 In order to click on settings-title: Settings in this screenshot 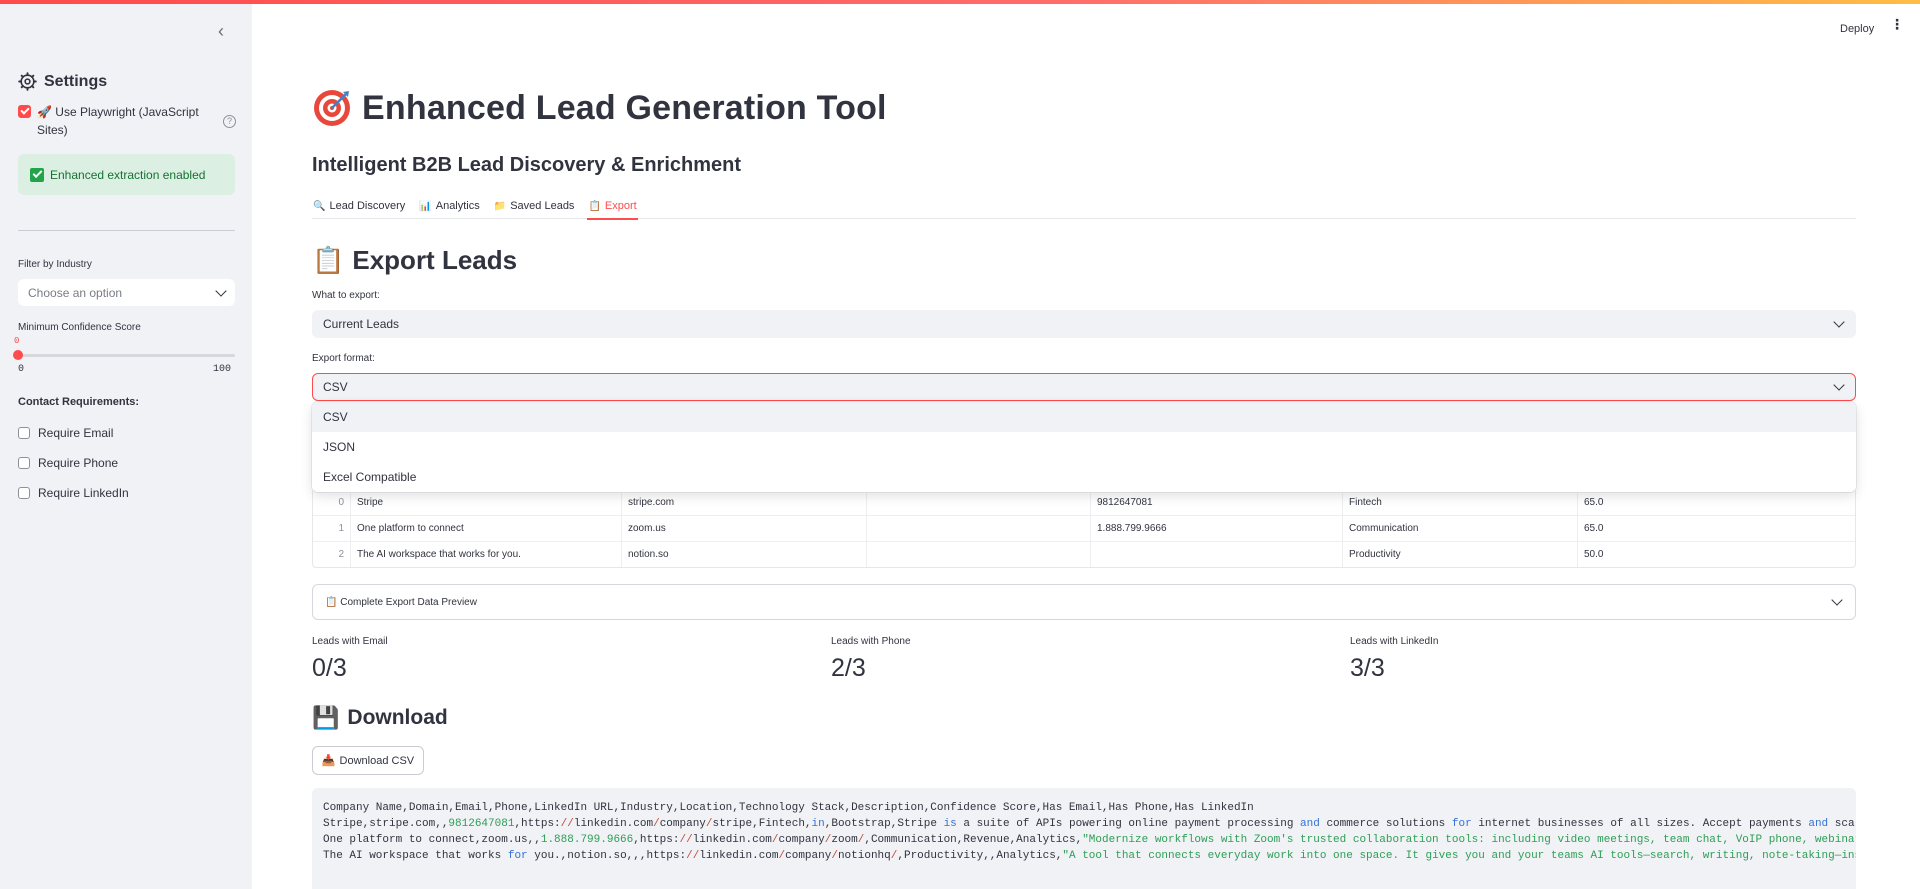, I will do `click(76, 81)`.